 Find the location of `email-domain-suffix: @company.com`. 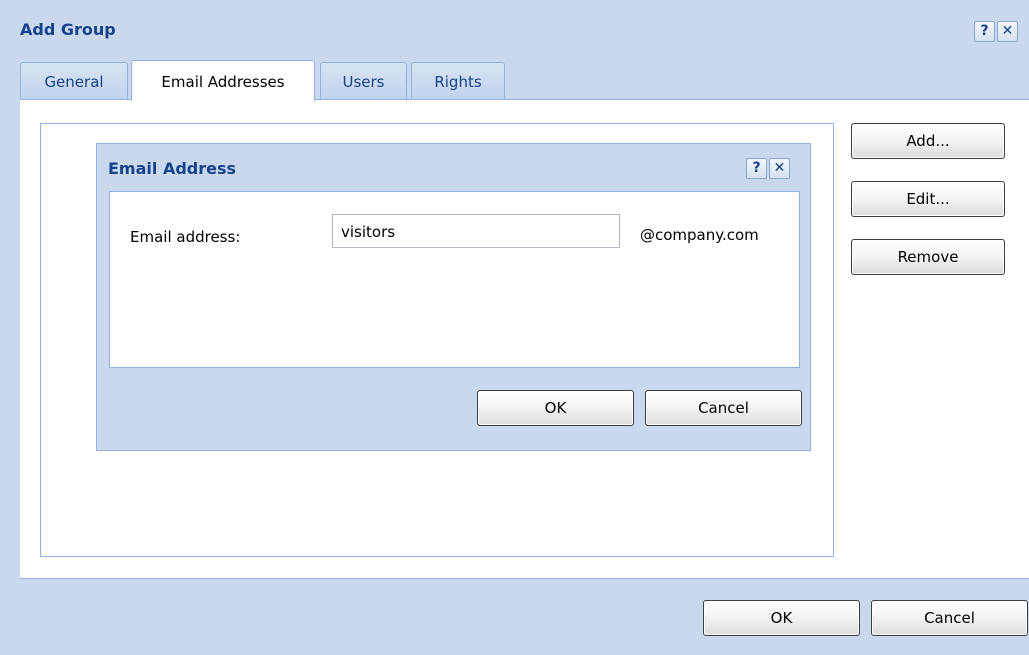

email-domain-suffix: @company.com is located at coordinates (699, 235).